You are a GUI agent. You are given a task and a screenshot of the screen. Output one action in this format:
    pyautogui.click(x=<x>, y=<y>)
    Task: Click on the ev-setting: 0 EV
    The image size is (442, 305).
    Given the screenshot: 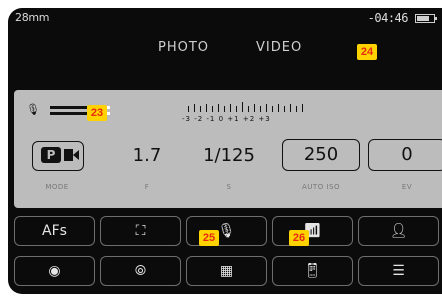 What is the action you would take?
    pyautogui.click(x=402, y=170)
    